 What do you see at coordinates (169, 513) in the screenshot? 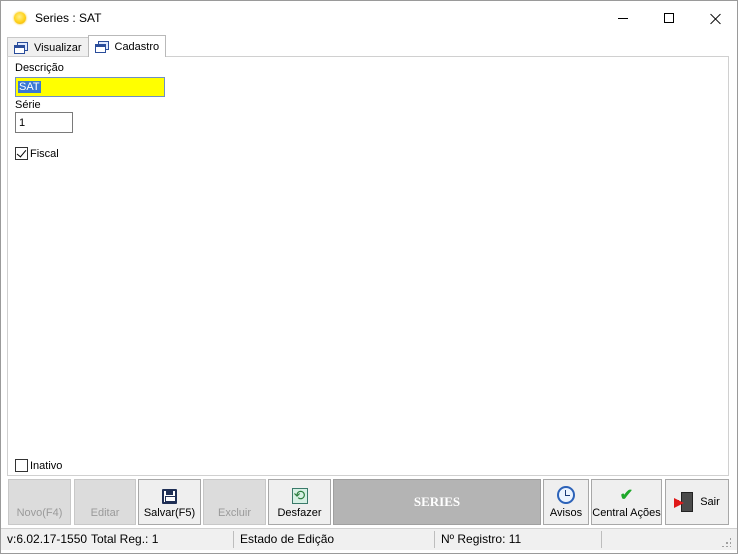
I see `salvar-label: Salvar(F5)` at bounding box center [169, 513].